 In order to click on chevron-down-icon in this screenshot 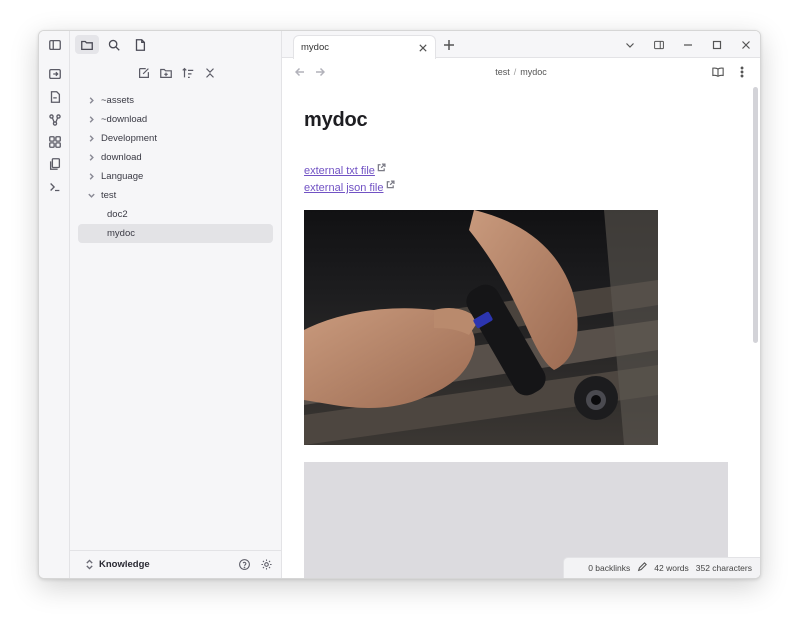, I will do `click(91, 196)`.